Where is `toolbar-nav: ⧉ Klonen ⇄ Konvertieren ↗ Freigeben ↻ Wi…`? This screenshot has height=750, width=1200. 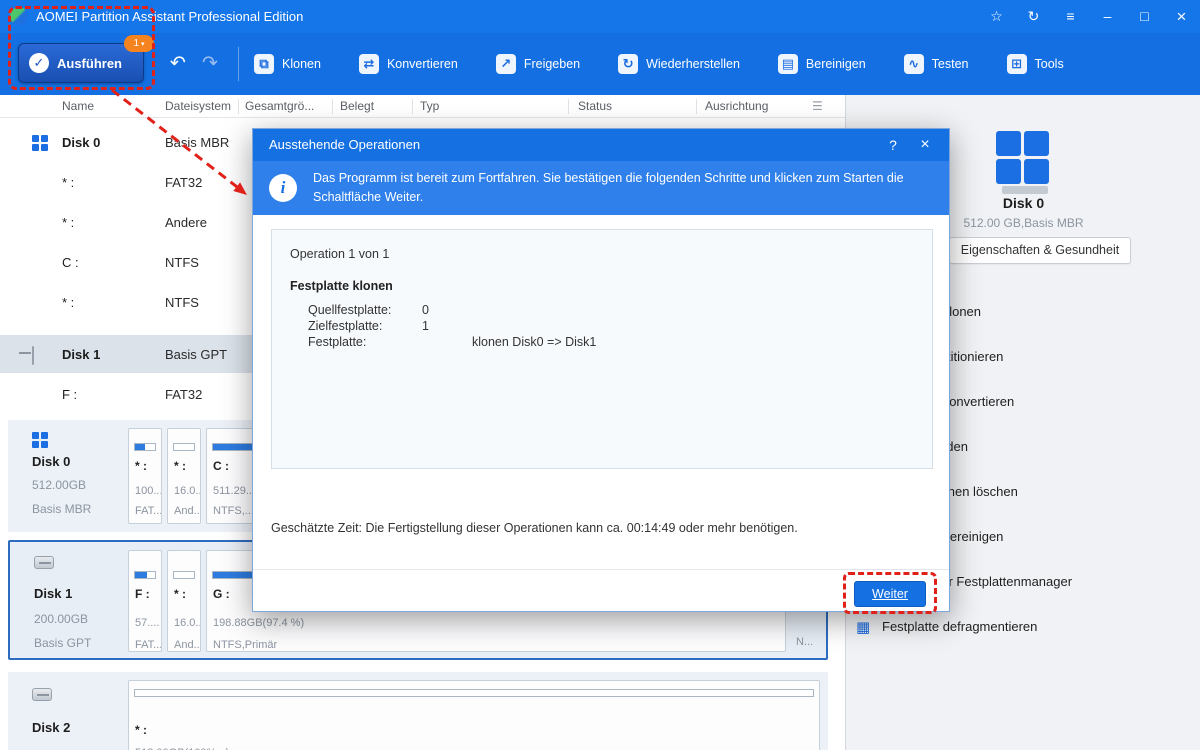 toolbar-nav: ⧉ Klonen ⇄ Konvertieren ↗ Freigeben ↻ Wi… is located at coordinates (659, 64).